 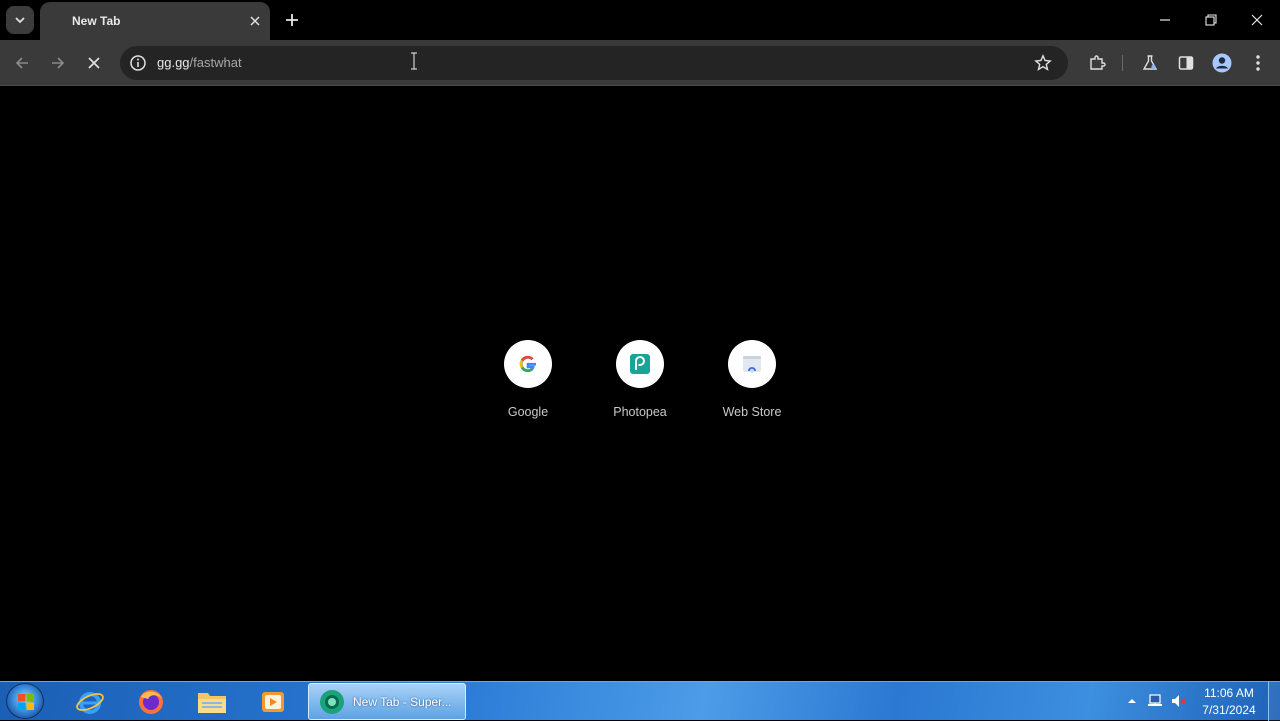 I want to click on new-tab-button, so click(x=292, y=20).